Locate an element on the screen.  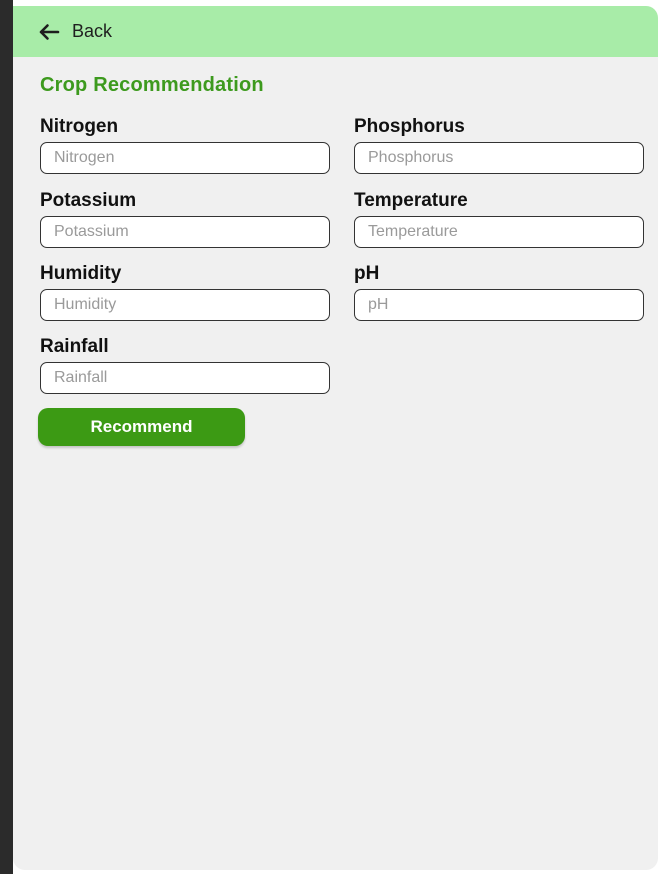
humidity-label: Humidity is located at coordinates (81, 273).